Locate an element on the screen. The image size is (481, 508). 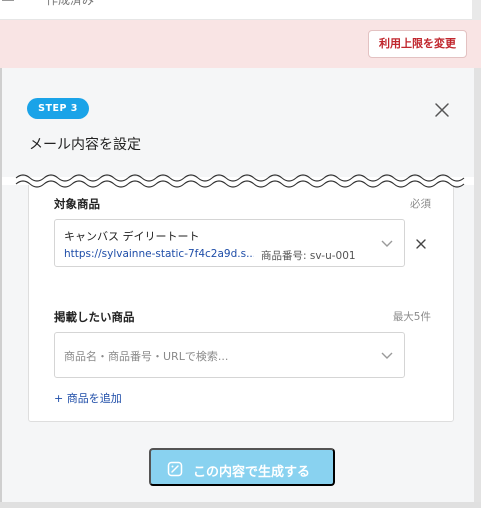
generate-button: この内容で生成する is located at coordinates (242, 467).